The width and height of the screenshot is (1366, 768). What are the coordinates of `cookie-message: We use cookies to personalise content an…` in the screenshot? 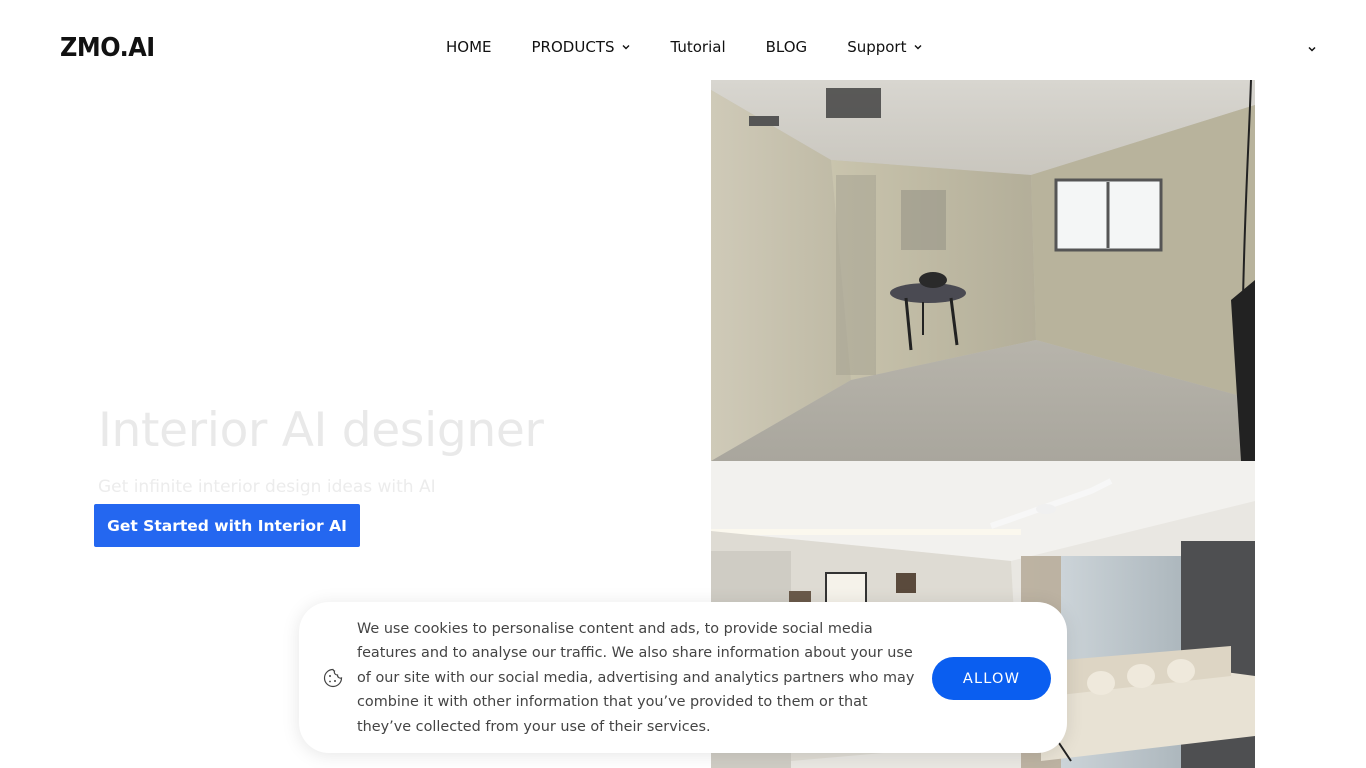 It's located at (636, 678).